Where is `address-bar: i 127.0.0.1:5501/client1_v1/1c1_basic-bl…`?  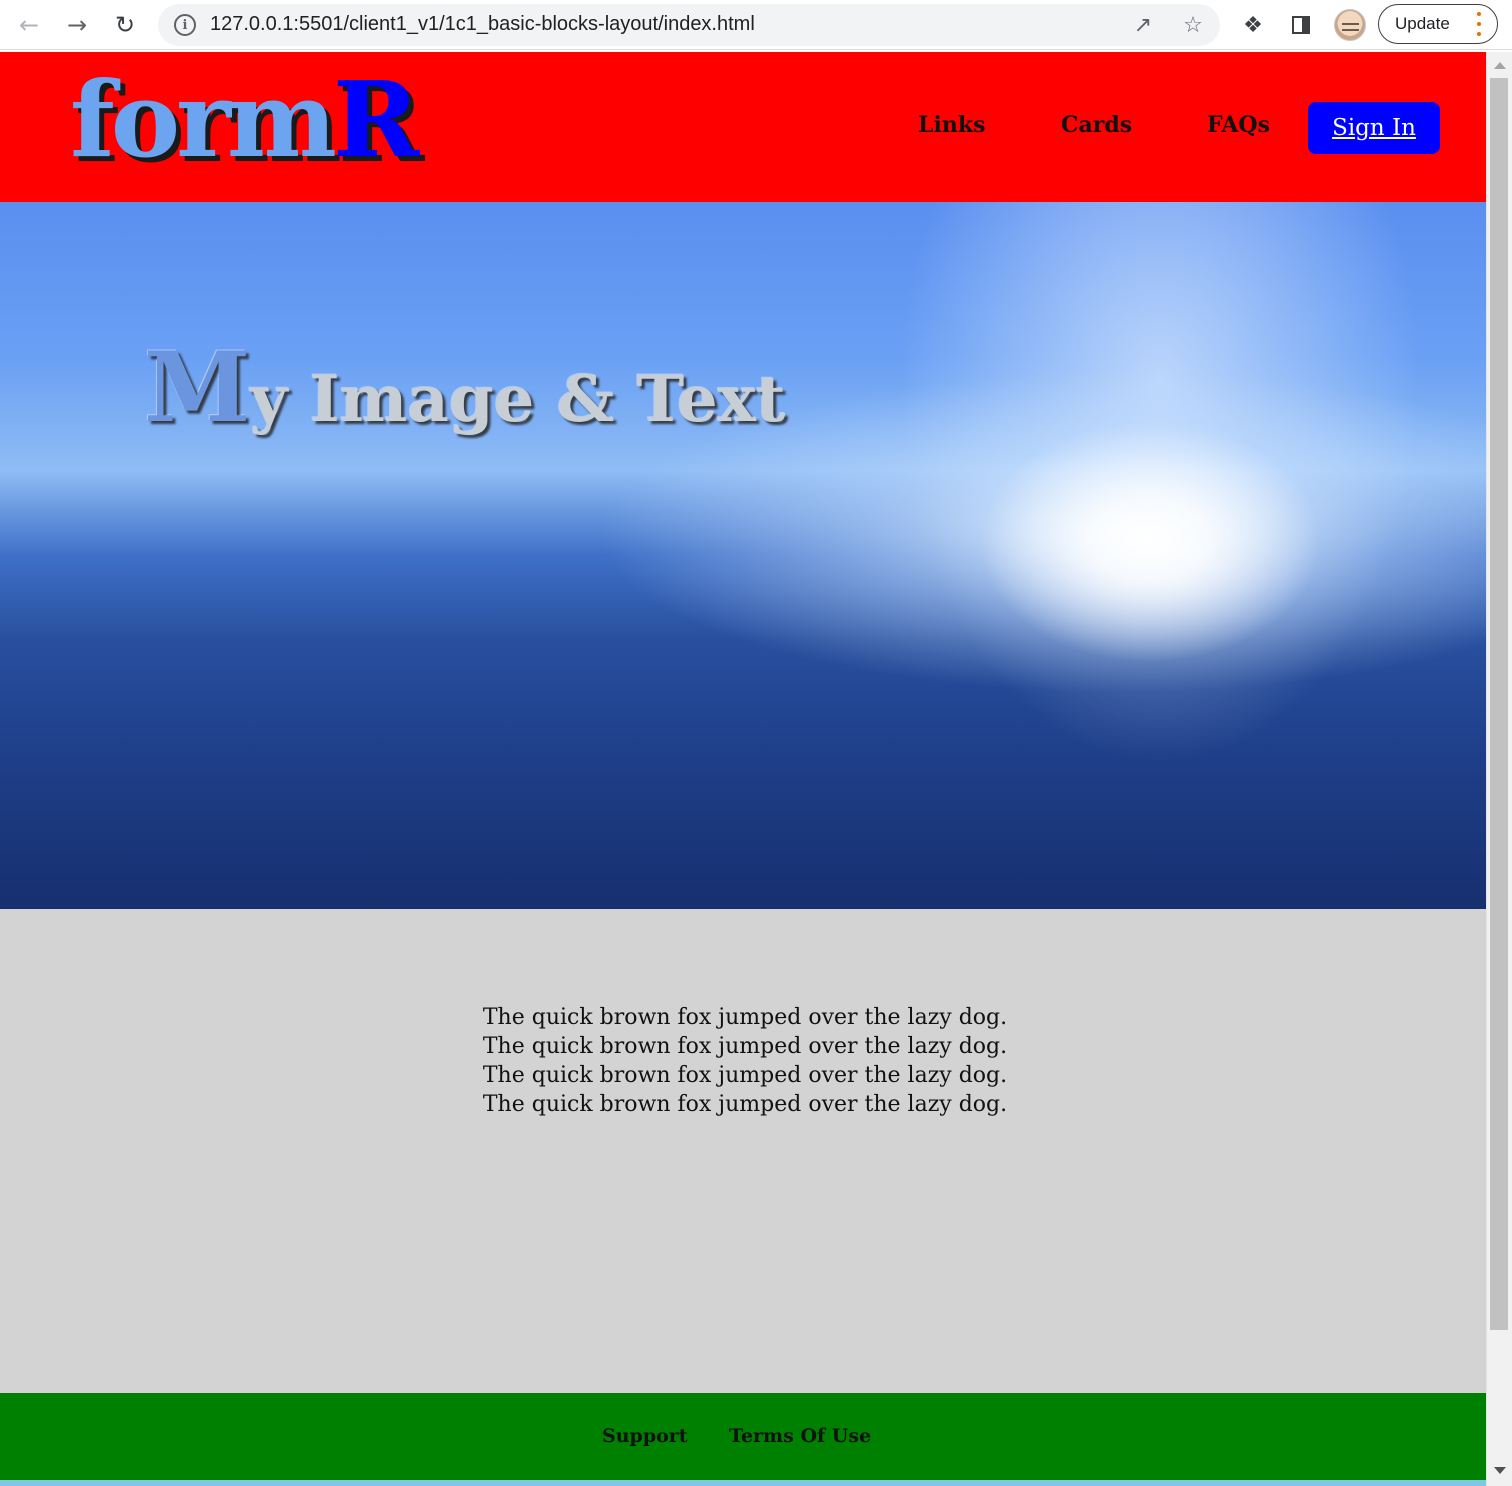
address-bar: i 127.0.0.1:5501/client1_v1/1c1_basic-bl… is located at coordinates (689, 25).